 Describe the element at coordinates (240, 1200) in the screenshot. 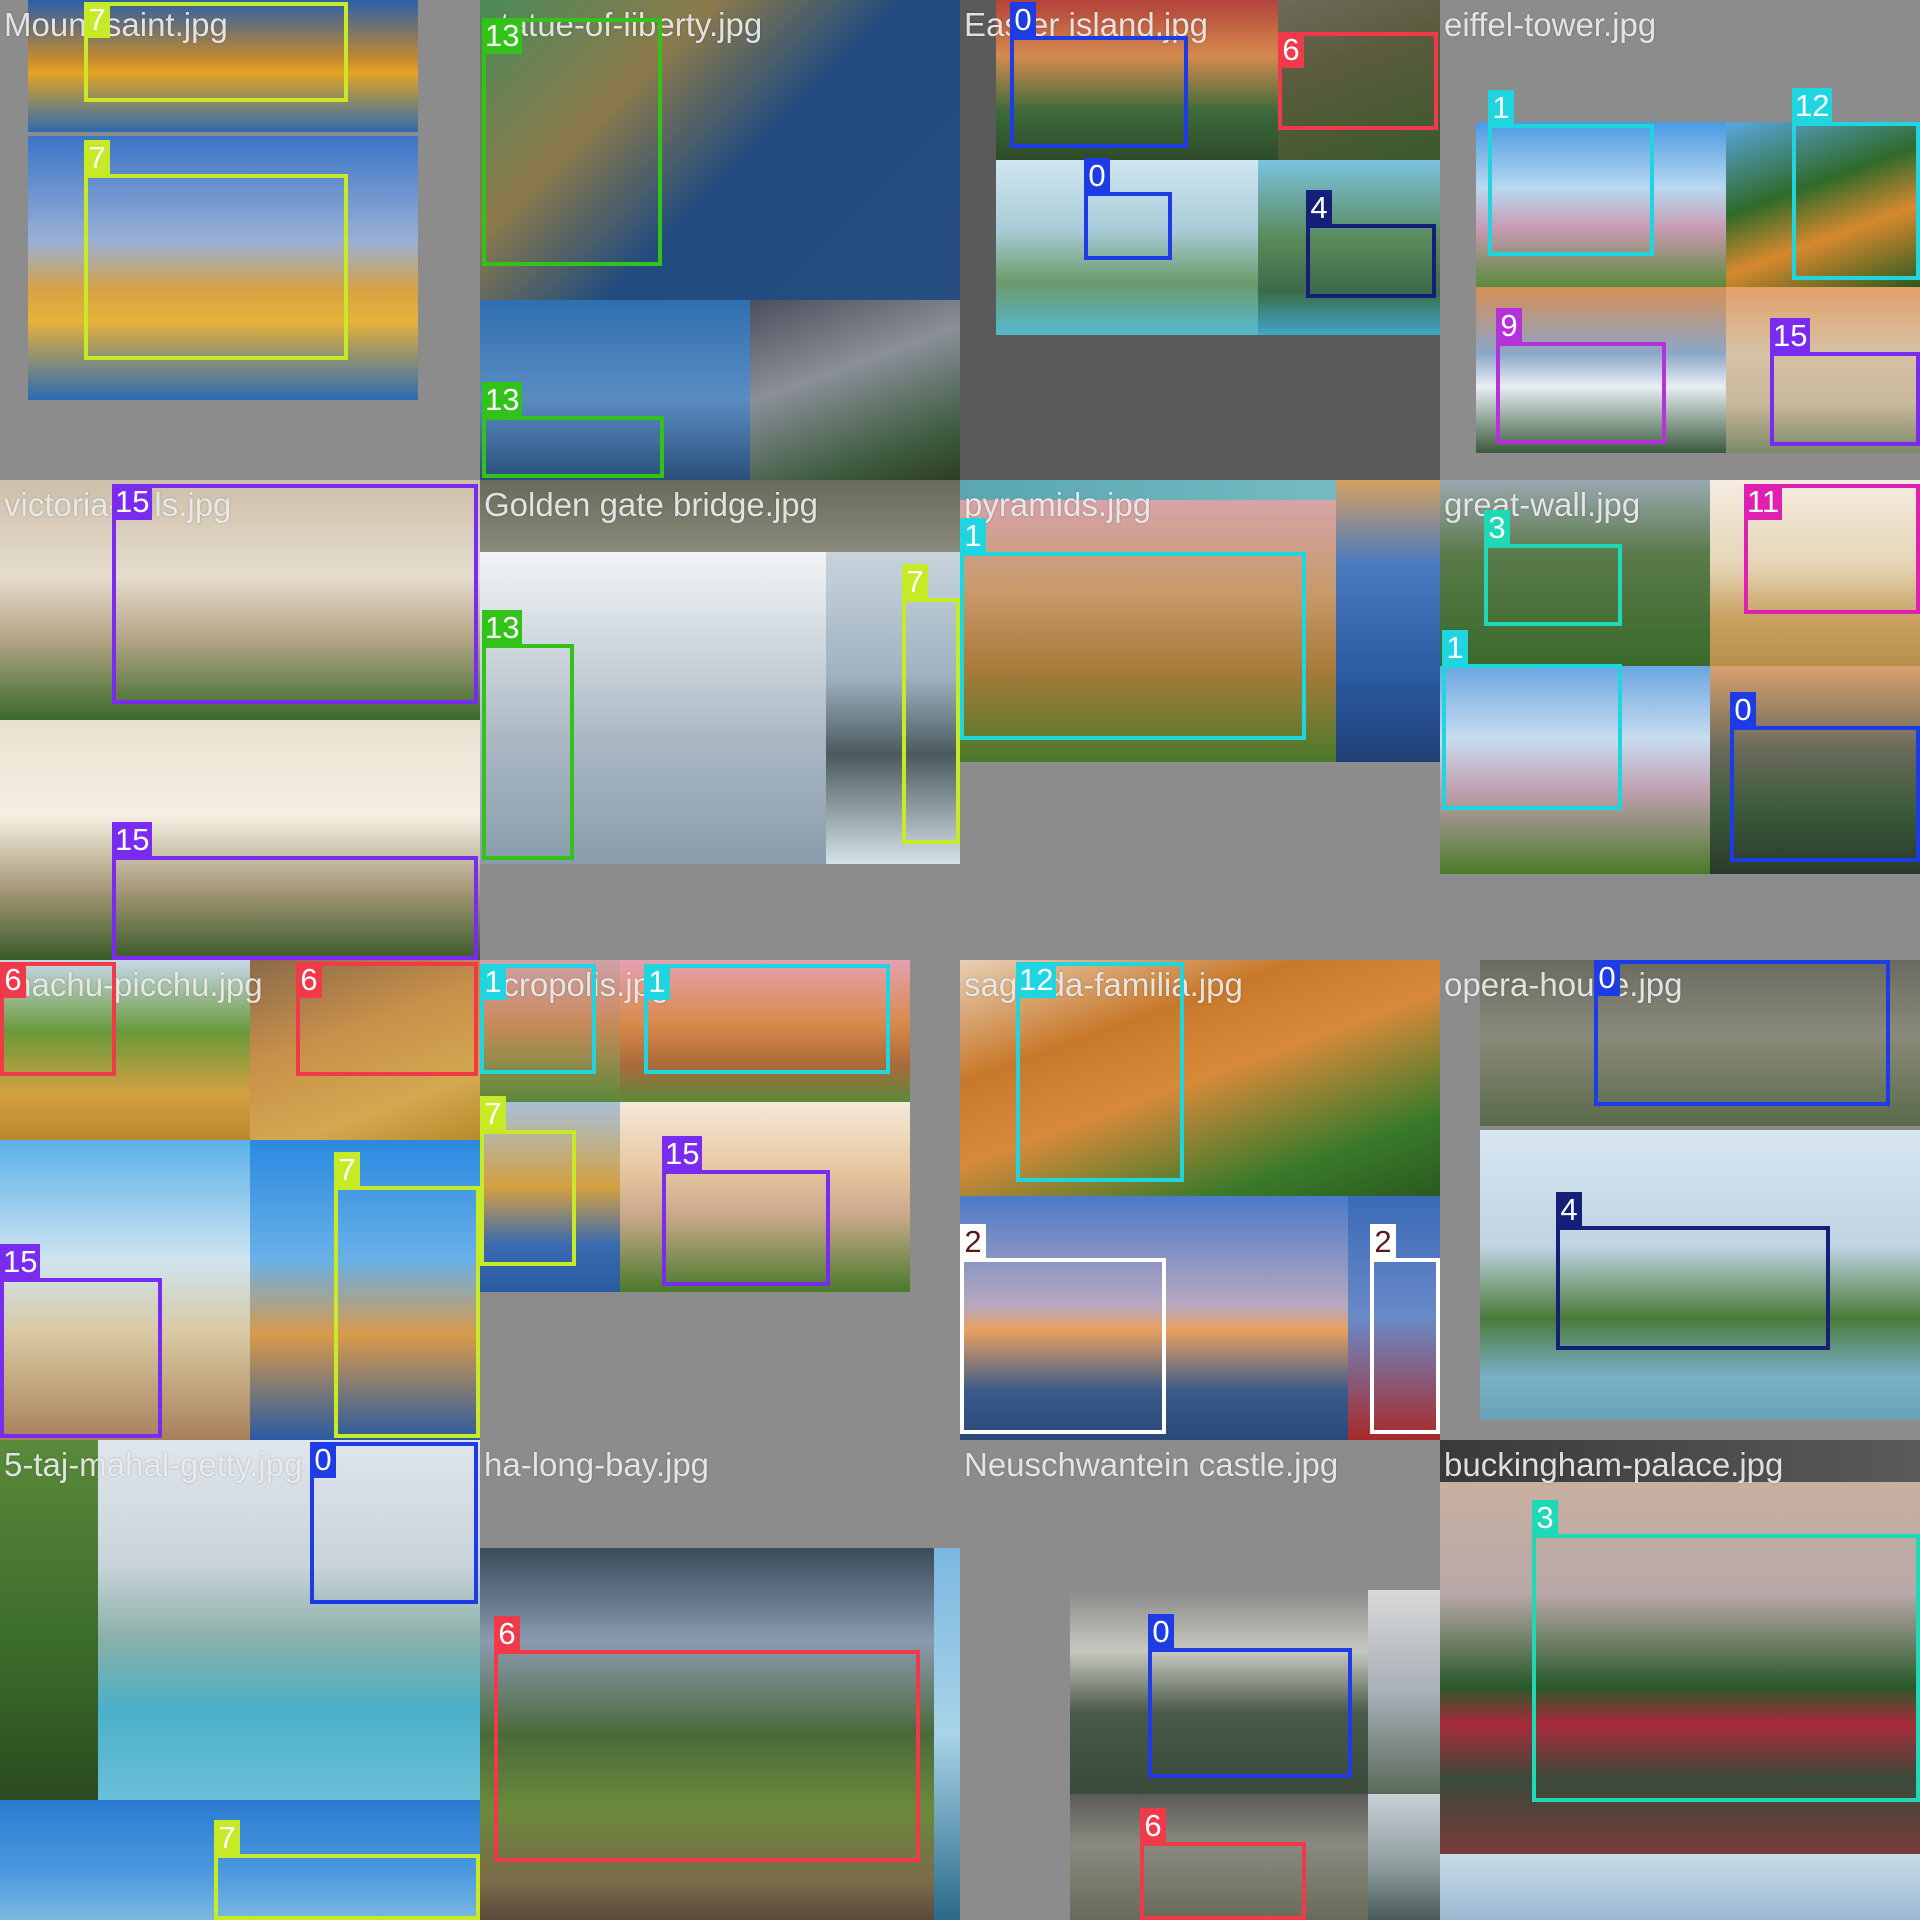

I see `mosaic-tile: machu-picchu.jpg 6 6 7 15` at that location.